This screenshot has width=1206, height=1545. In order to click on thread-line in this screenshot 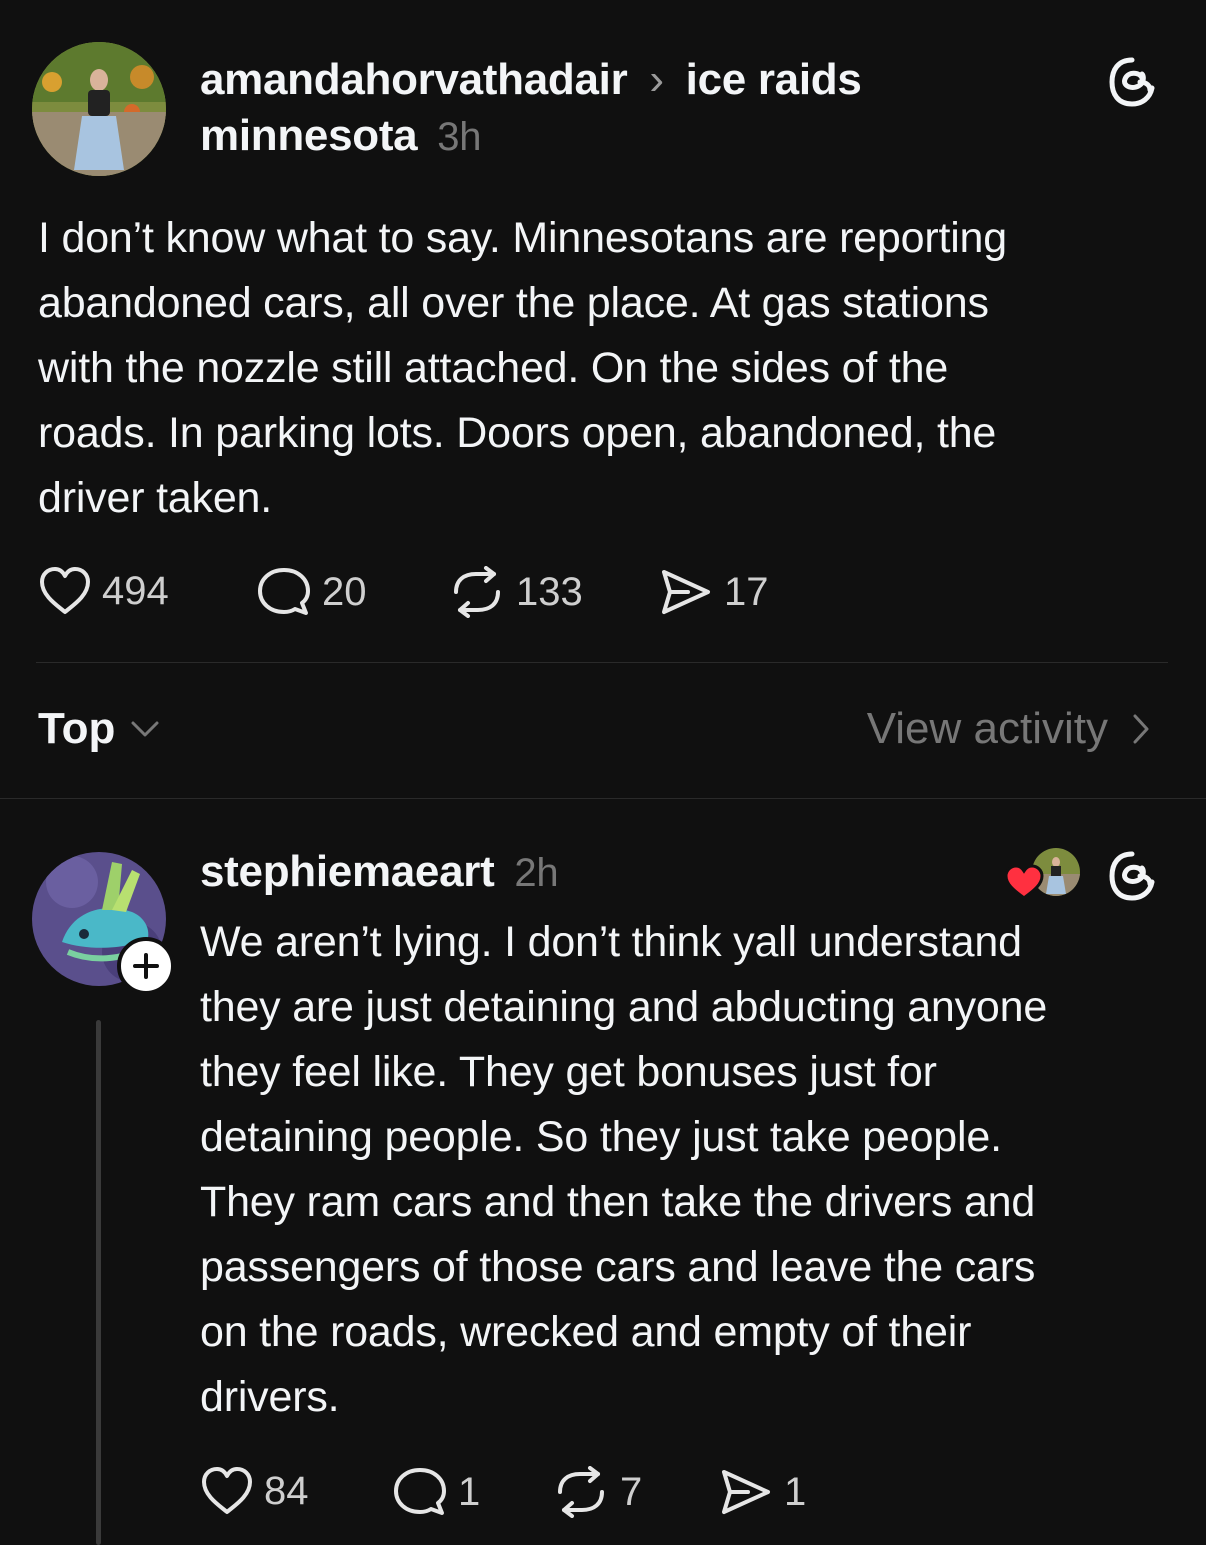, I will do `click(98, 1282)`.